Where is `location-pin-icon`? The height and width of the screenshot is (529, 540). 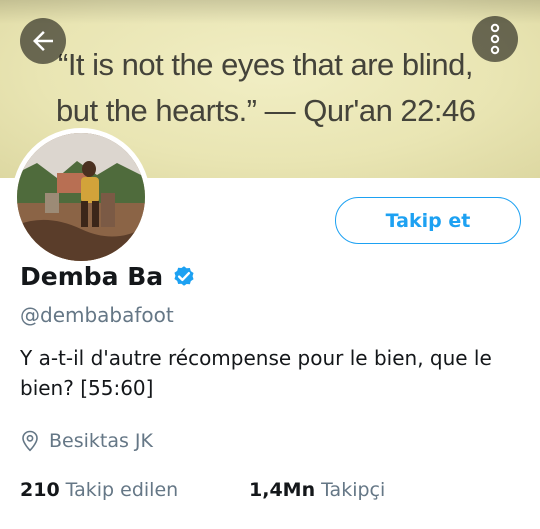 location-pin-icon is located at coordinates (30, 441).